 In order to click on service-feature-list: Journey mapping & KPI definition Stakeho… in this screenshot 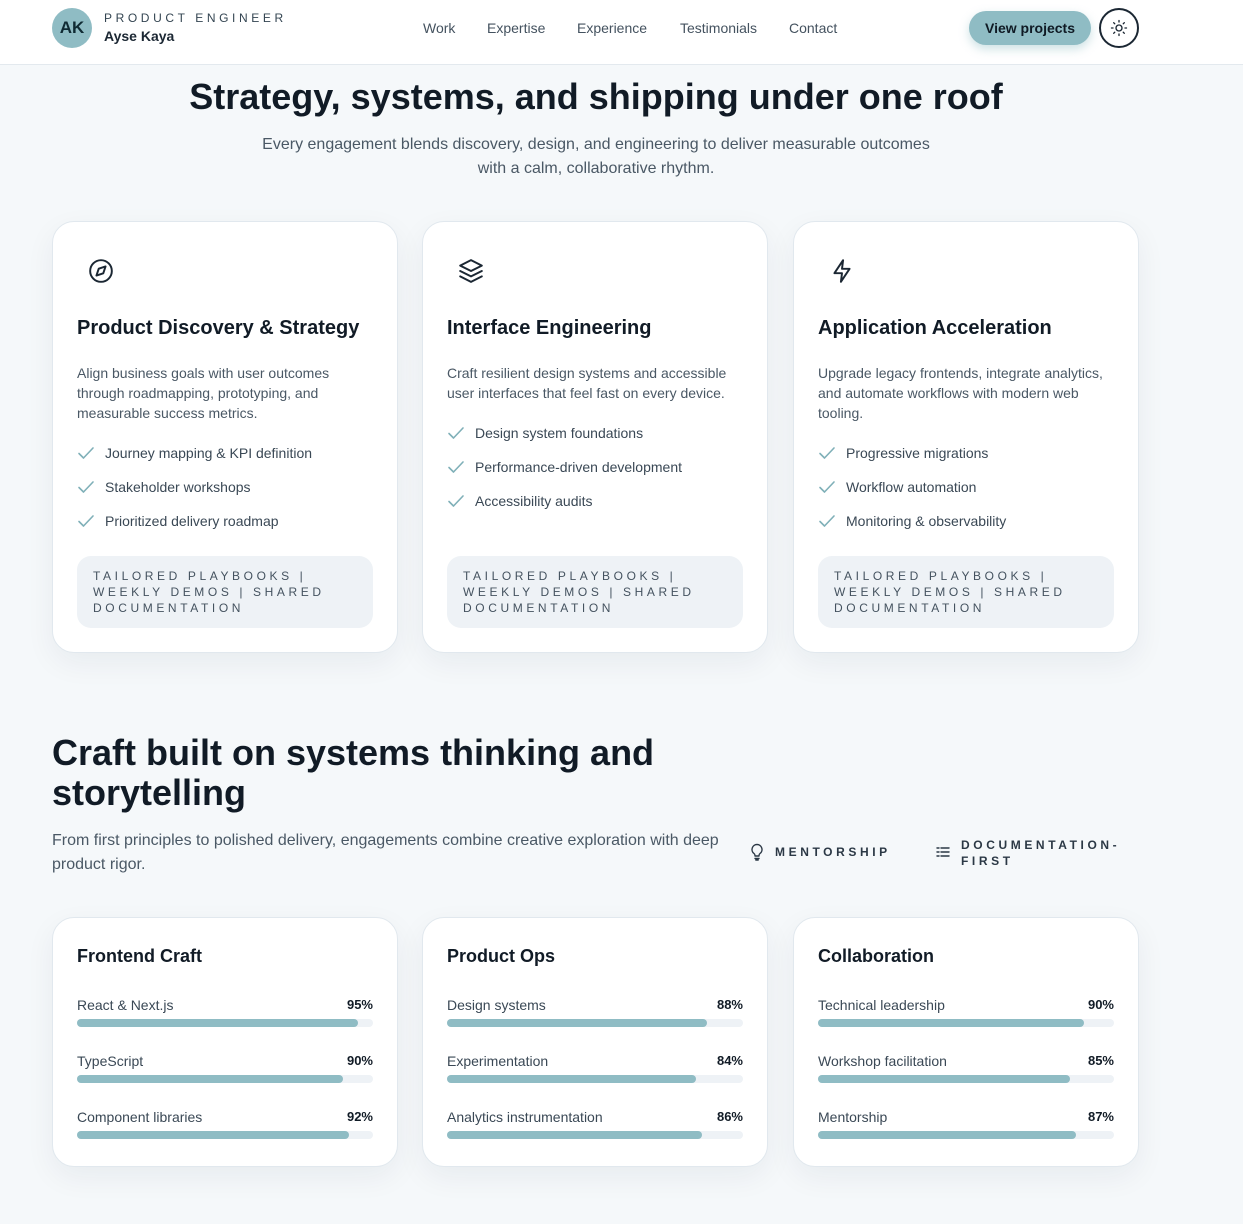, I will do `click(227, 487)`.